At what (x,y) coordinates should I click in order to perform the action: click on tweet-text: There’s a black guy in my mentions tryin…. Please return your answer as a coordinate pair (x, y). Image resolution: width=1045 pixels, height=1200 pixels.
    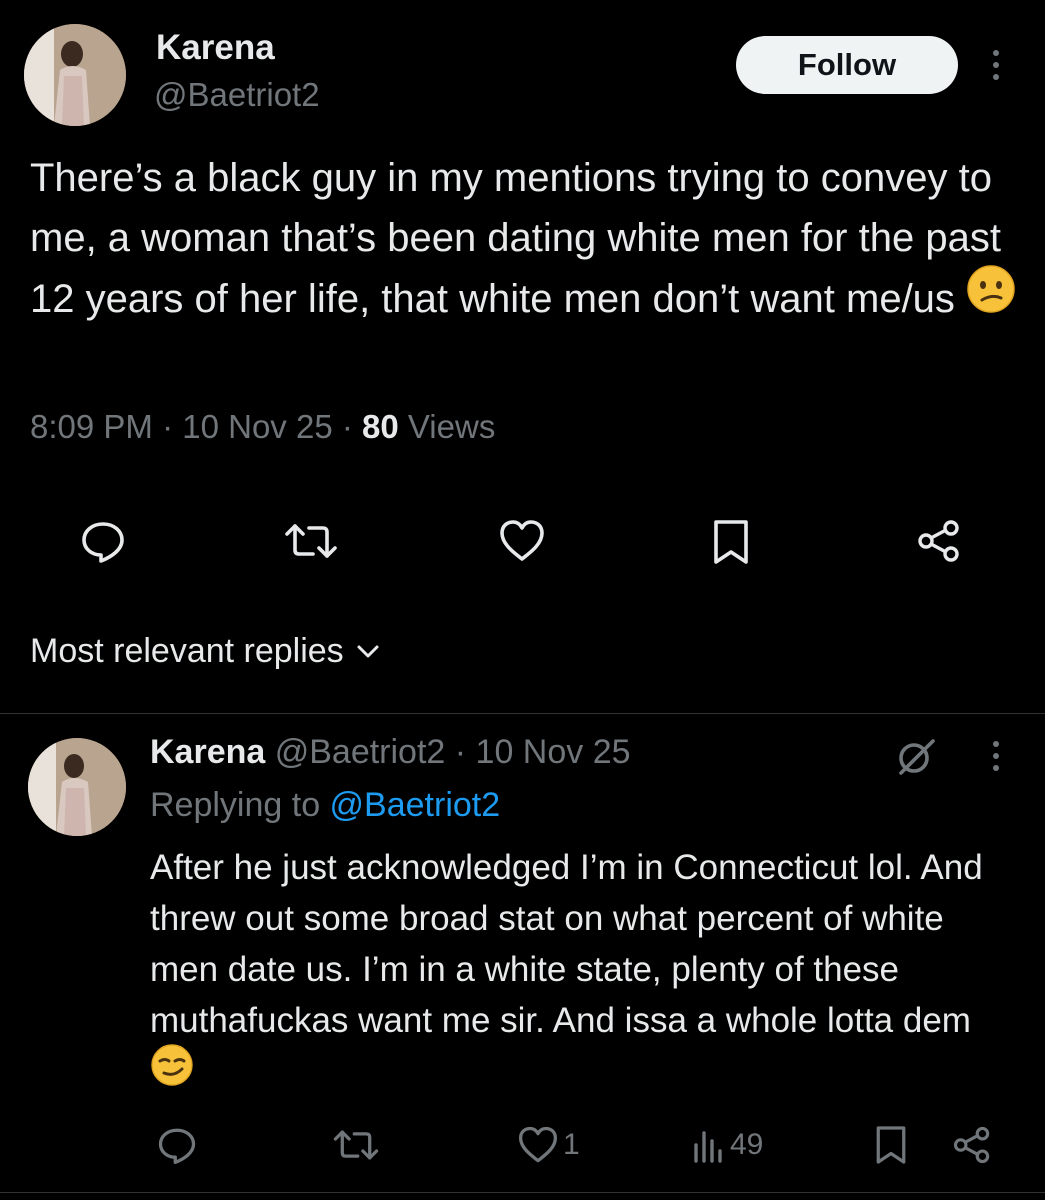
    Looking at the image, I should click on (525, 241).